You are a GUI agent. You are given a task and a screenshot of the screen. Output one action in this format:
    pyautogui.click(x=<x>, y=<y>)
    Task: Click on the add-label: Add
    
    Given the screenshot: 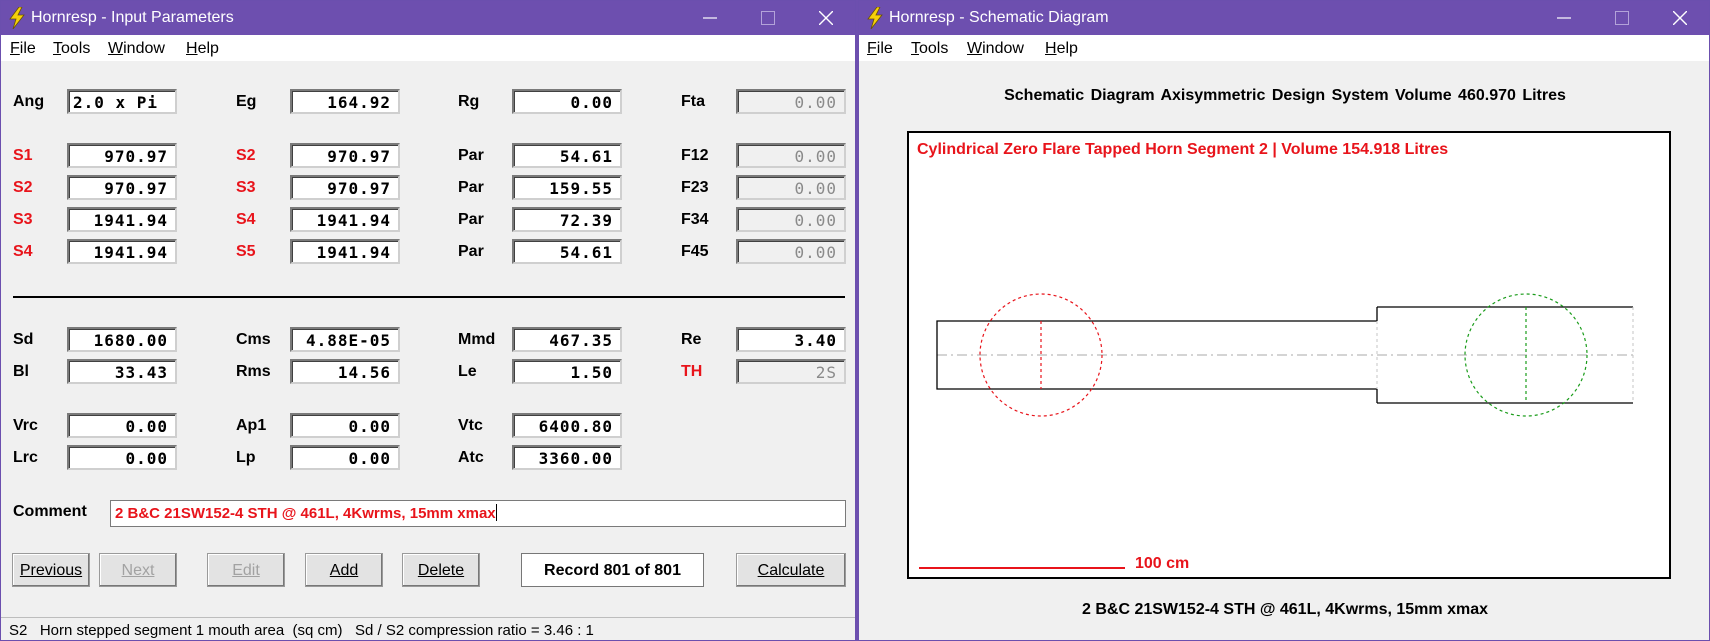 What is the action you would take?
    pyautogui.click(x=344, y=570)
    